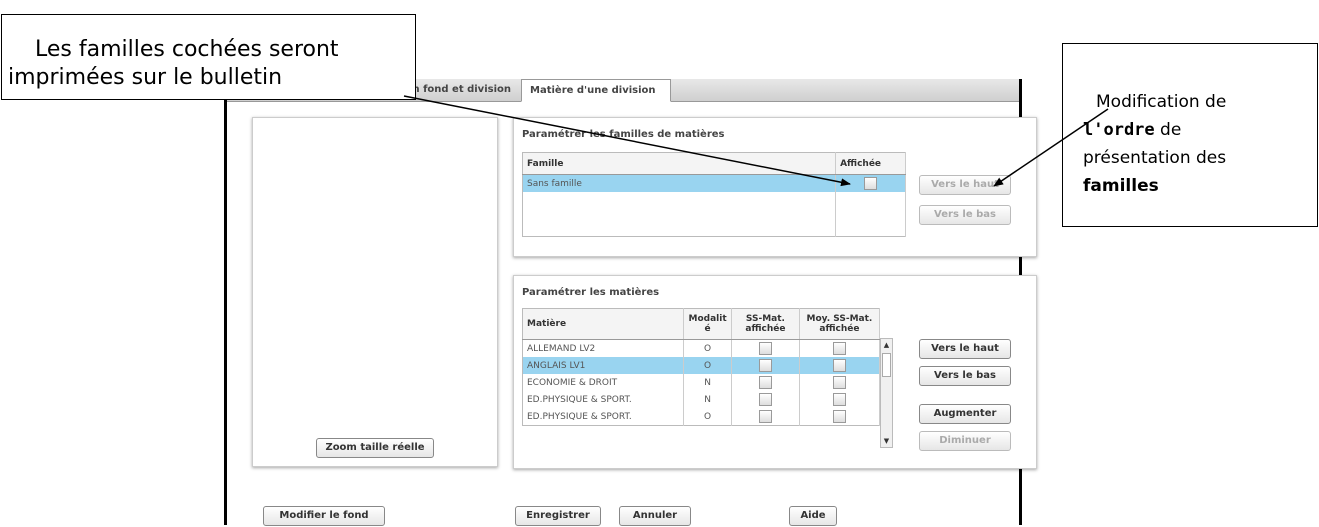 The width and height of the screenshot is (1319, 527). I want to click on subjects-title: Paramétrer les matières, so click(591, 292).